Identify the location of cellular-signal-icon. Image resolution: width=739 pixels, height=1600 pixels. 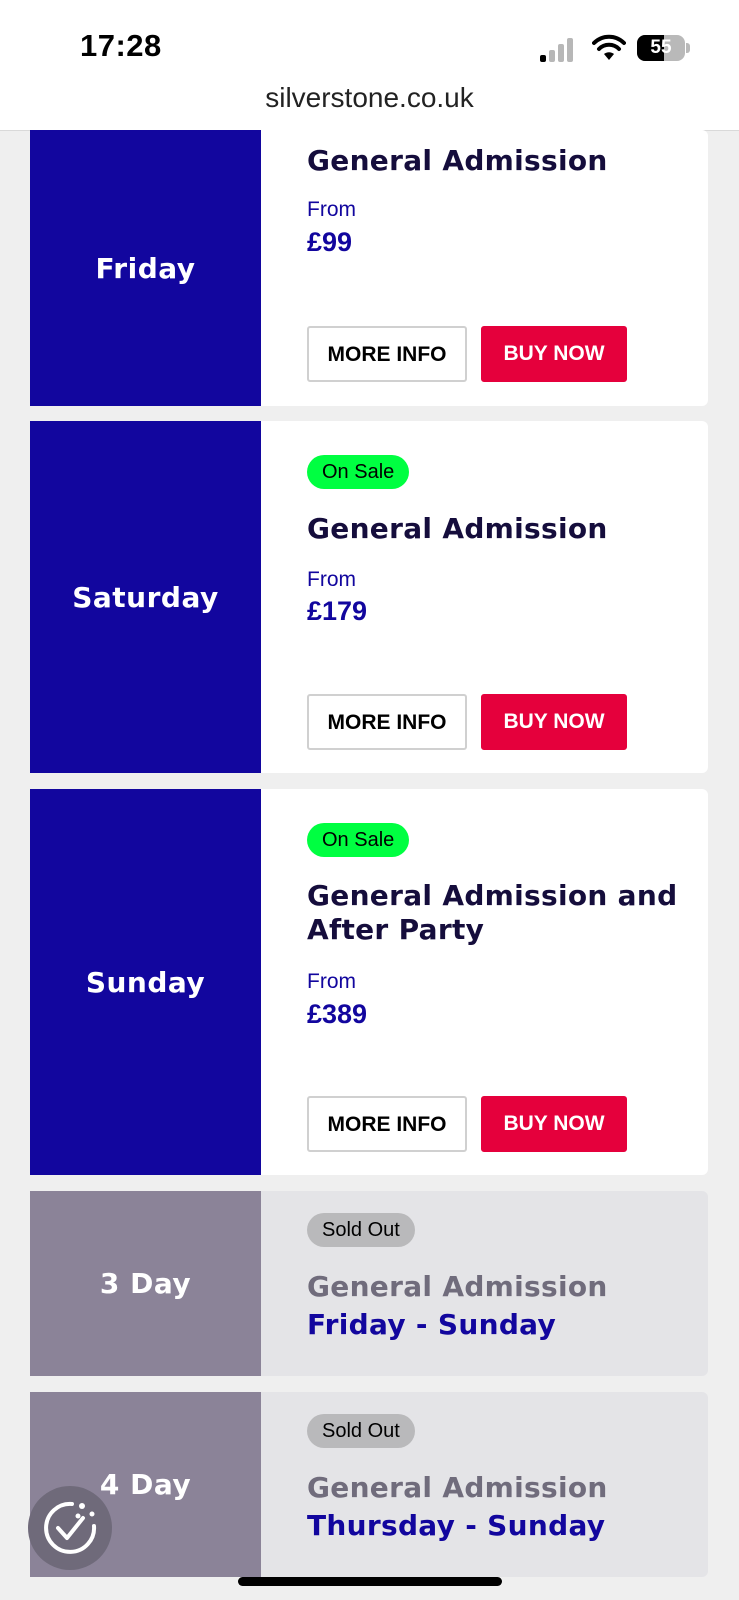
(558, 49).